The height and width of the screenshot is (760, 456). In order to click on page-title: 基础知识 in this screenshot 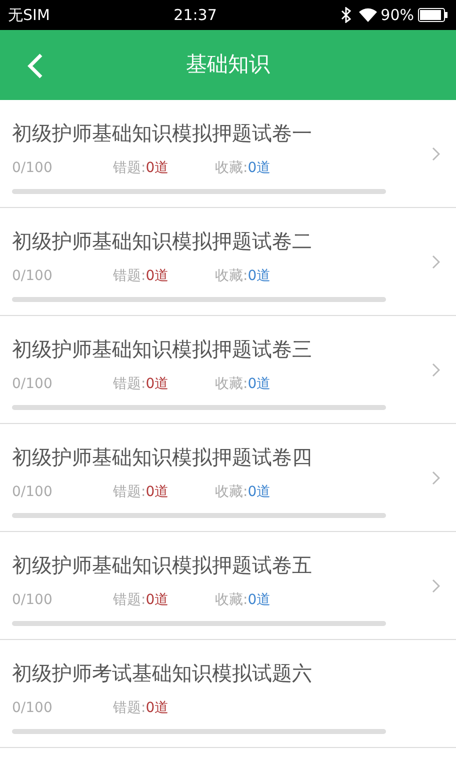, I will do `click(228, 64)`.